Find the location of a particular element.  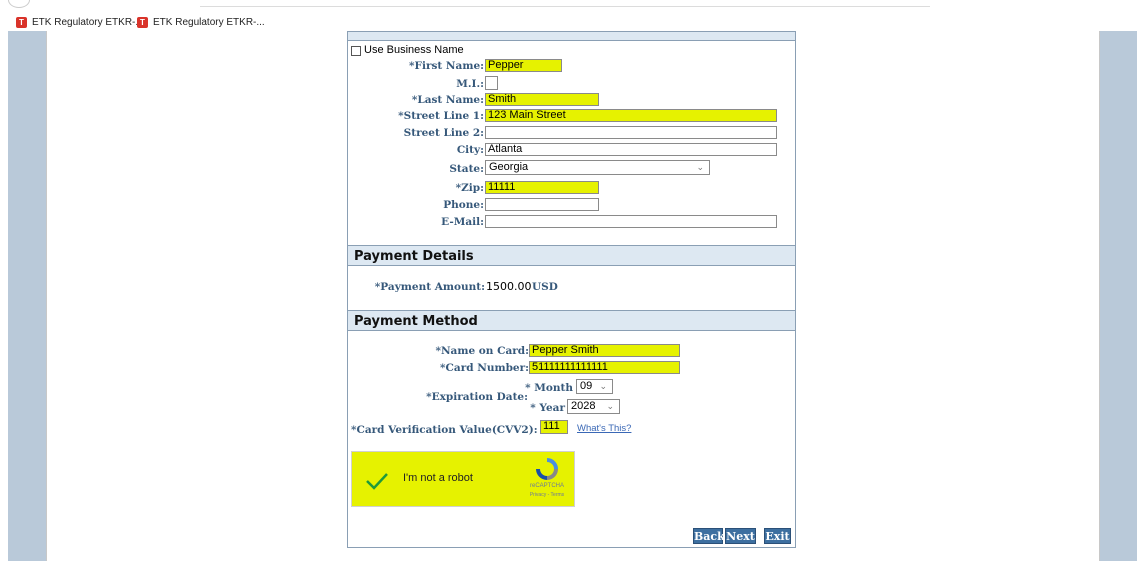

zip-field: 11111 is located at coordinates (542, 187).